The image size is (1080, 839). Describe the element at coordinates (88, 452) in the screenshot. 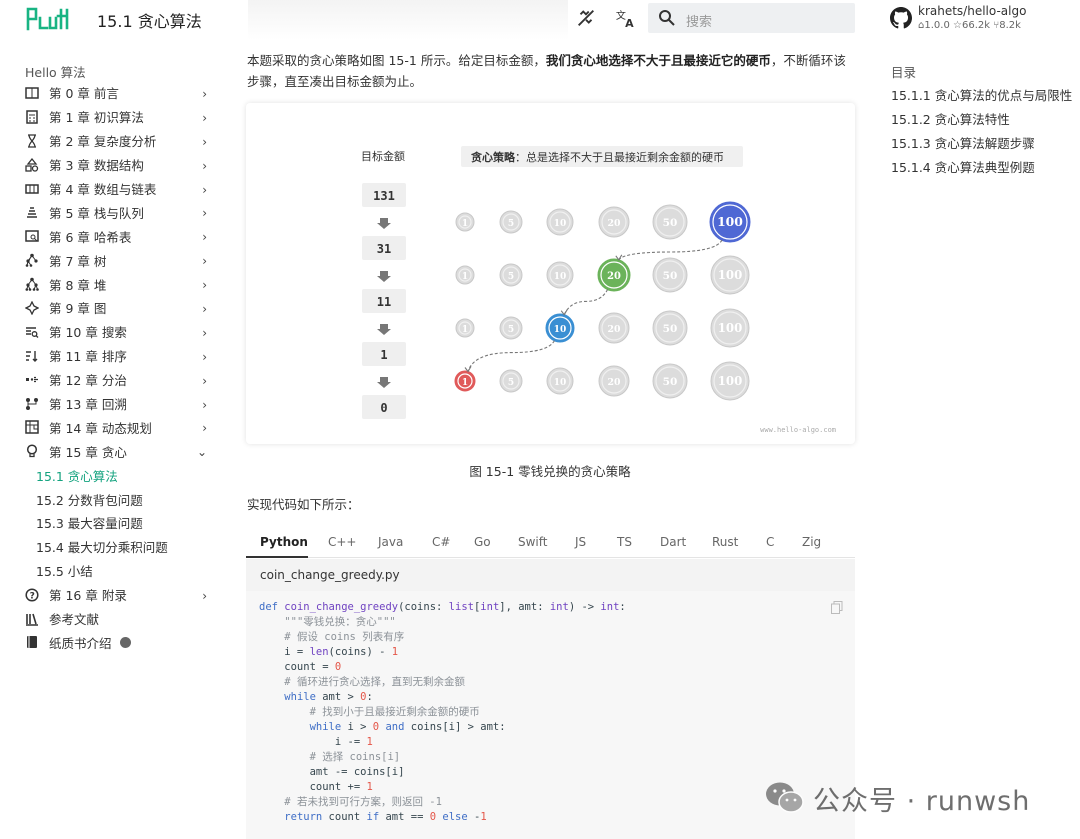

I see `sidebar-item-label: 第 15 章 贪心` at that location.